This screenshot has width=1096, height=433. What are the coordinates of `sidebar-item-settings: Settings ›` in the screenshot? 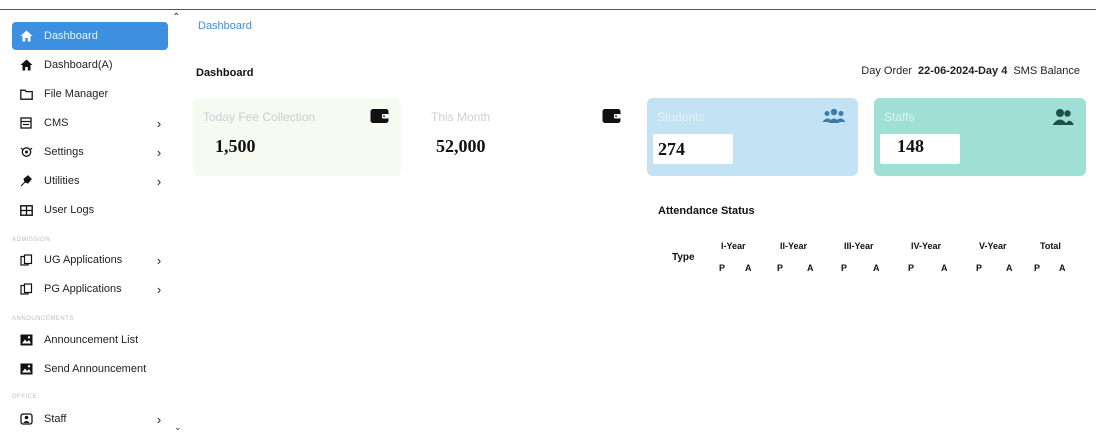 It's located at (90, 152).